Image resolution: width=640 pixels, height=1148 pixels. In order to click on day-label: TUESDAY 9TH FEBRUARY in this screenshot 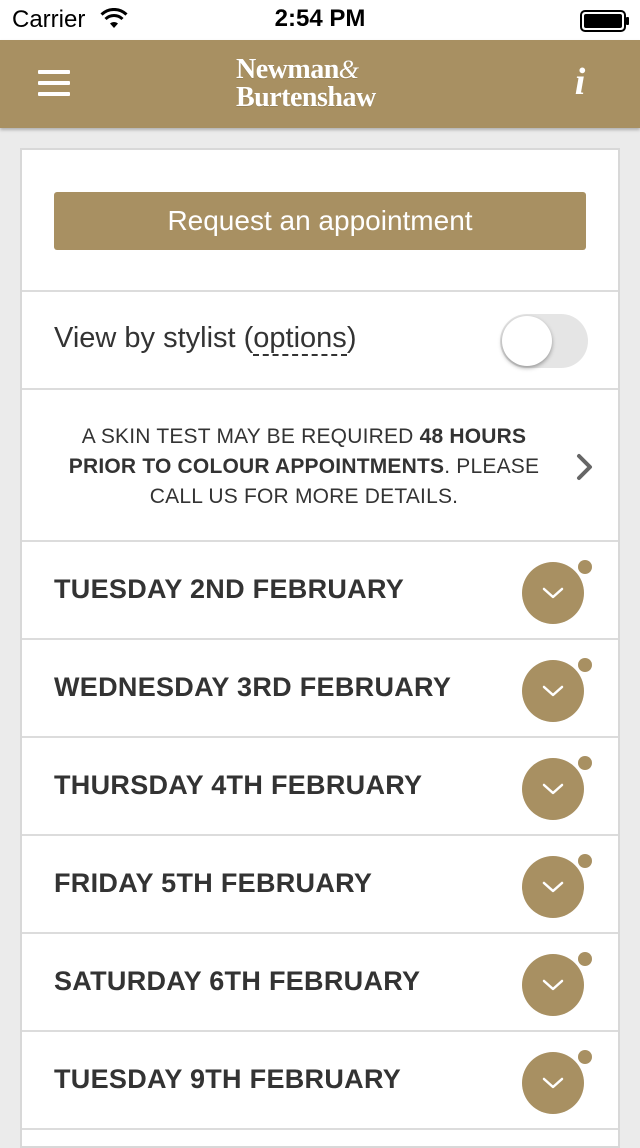, I will do `click(228, 1079)`.